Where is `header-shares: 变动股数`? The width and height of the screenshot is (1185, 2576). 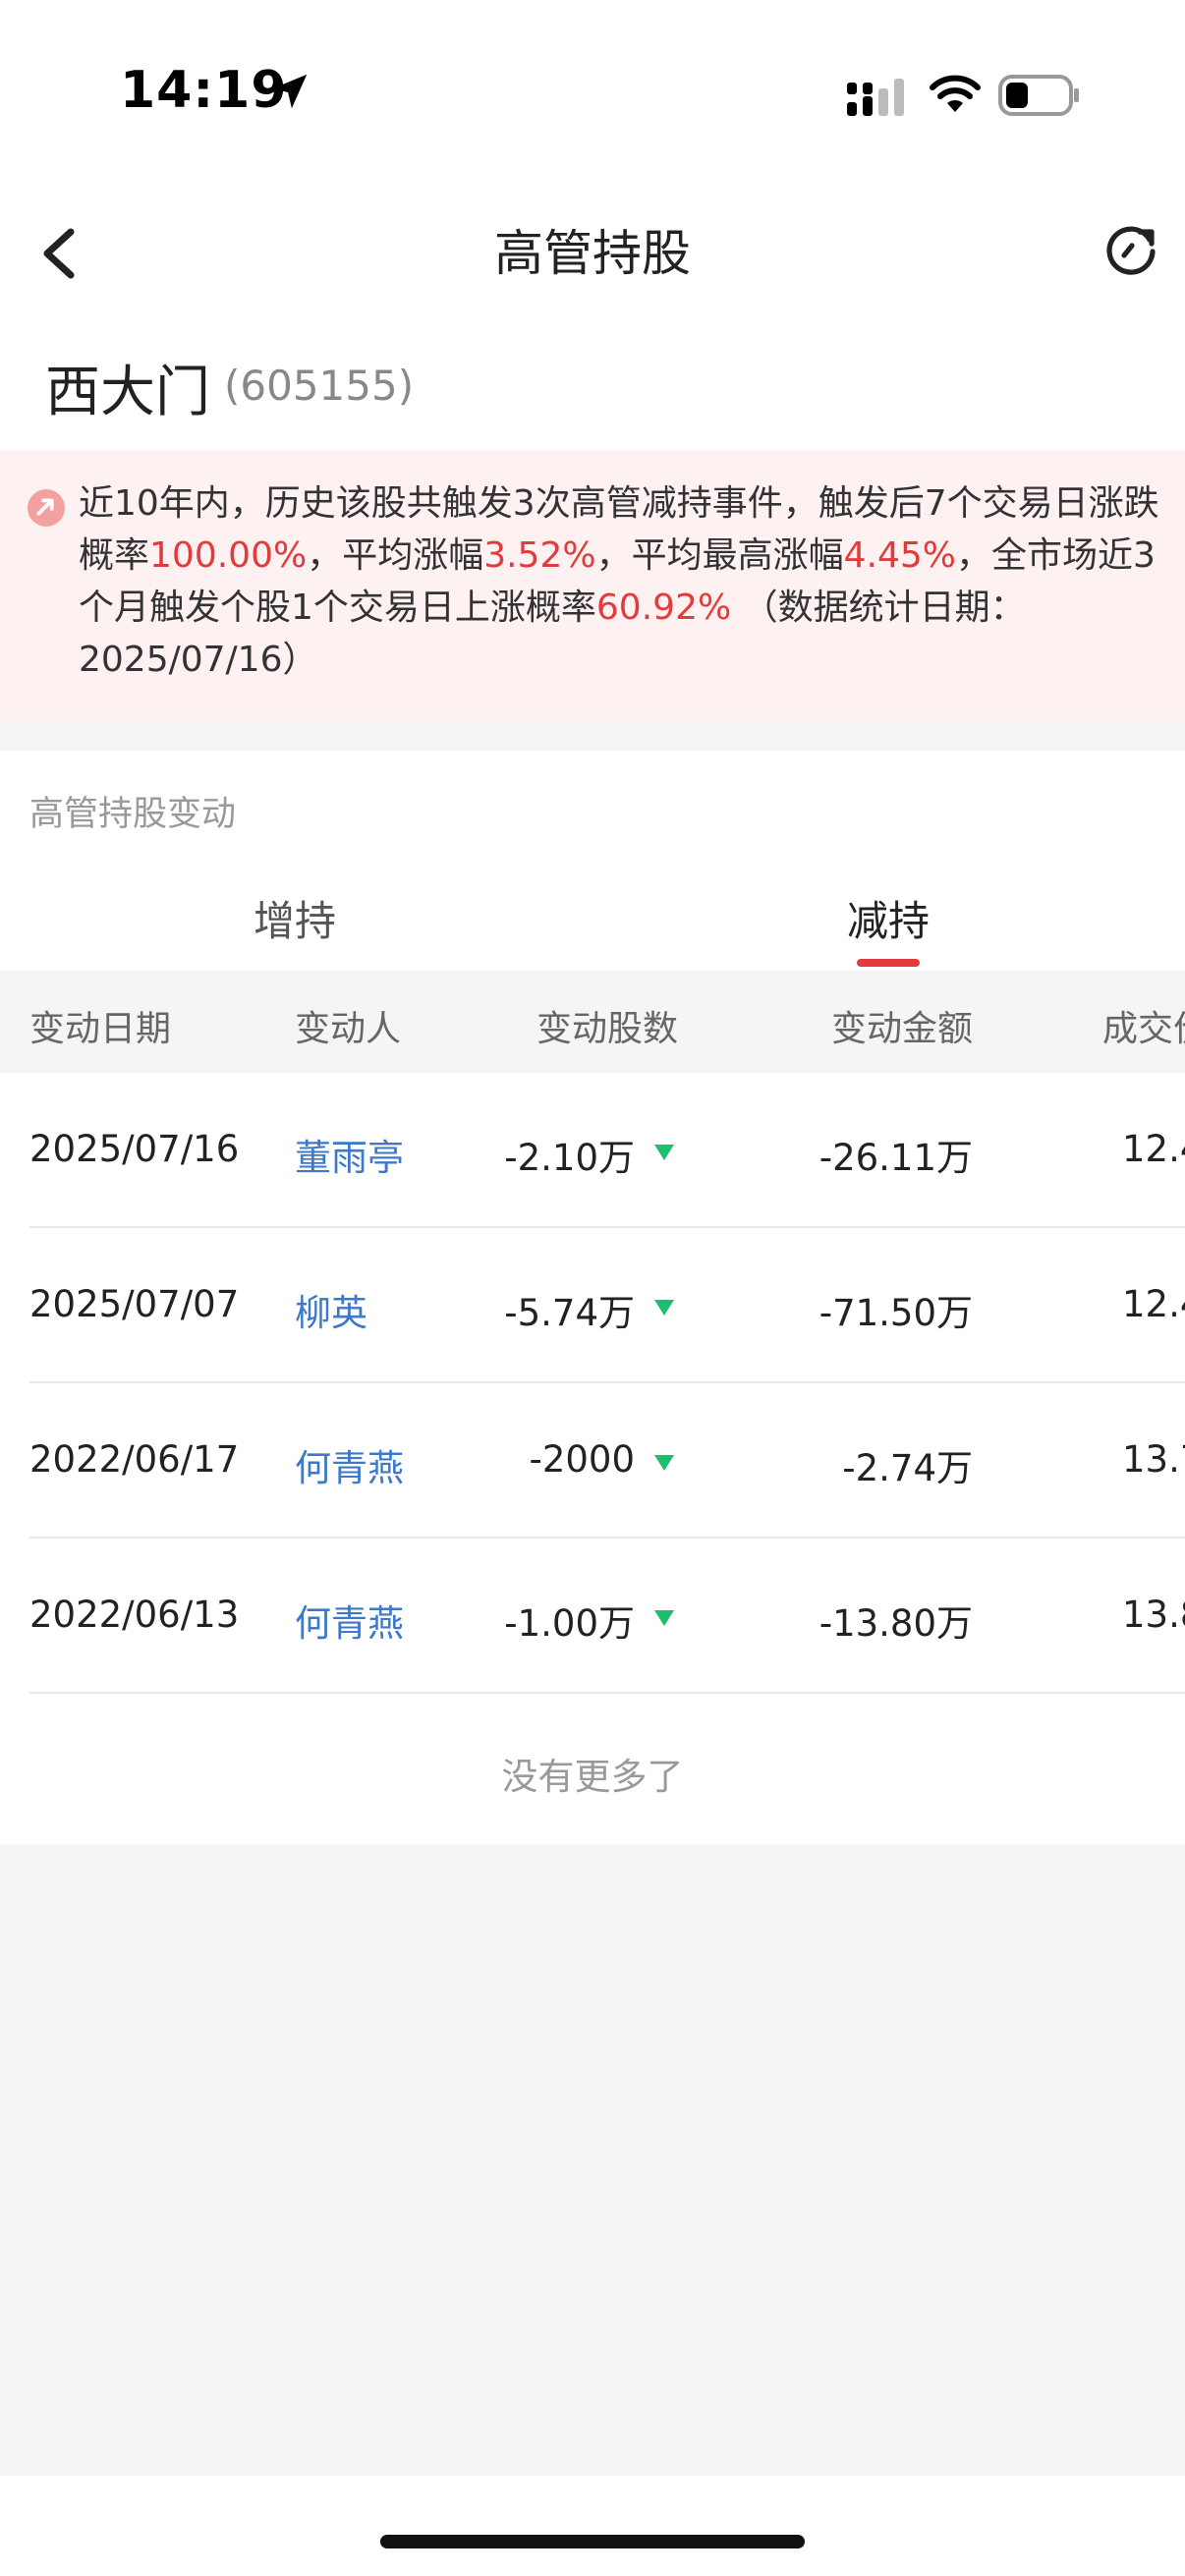
header-shares: 变动股数 is located at coordinates (608, 1029).